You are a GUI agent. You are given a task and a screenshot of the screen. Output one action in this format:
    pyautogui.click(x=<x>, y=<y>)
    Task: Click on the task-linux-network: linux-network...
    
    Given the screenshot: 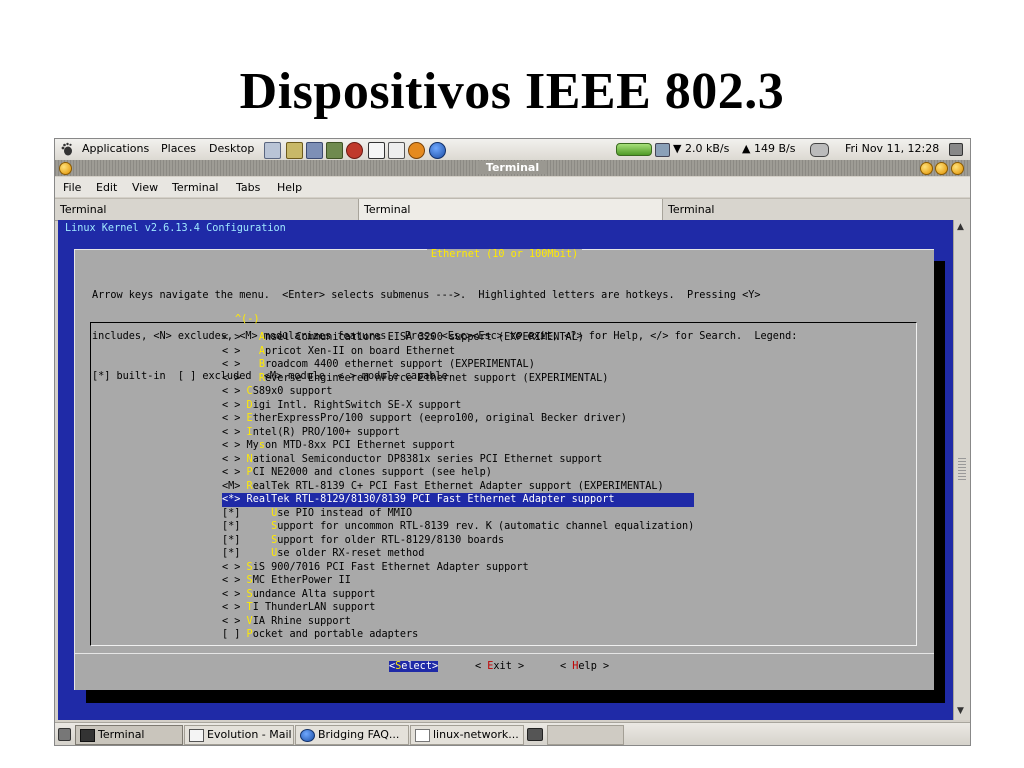 What is the action you would take?
    pyautogui.click(x=467, y=735)
    